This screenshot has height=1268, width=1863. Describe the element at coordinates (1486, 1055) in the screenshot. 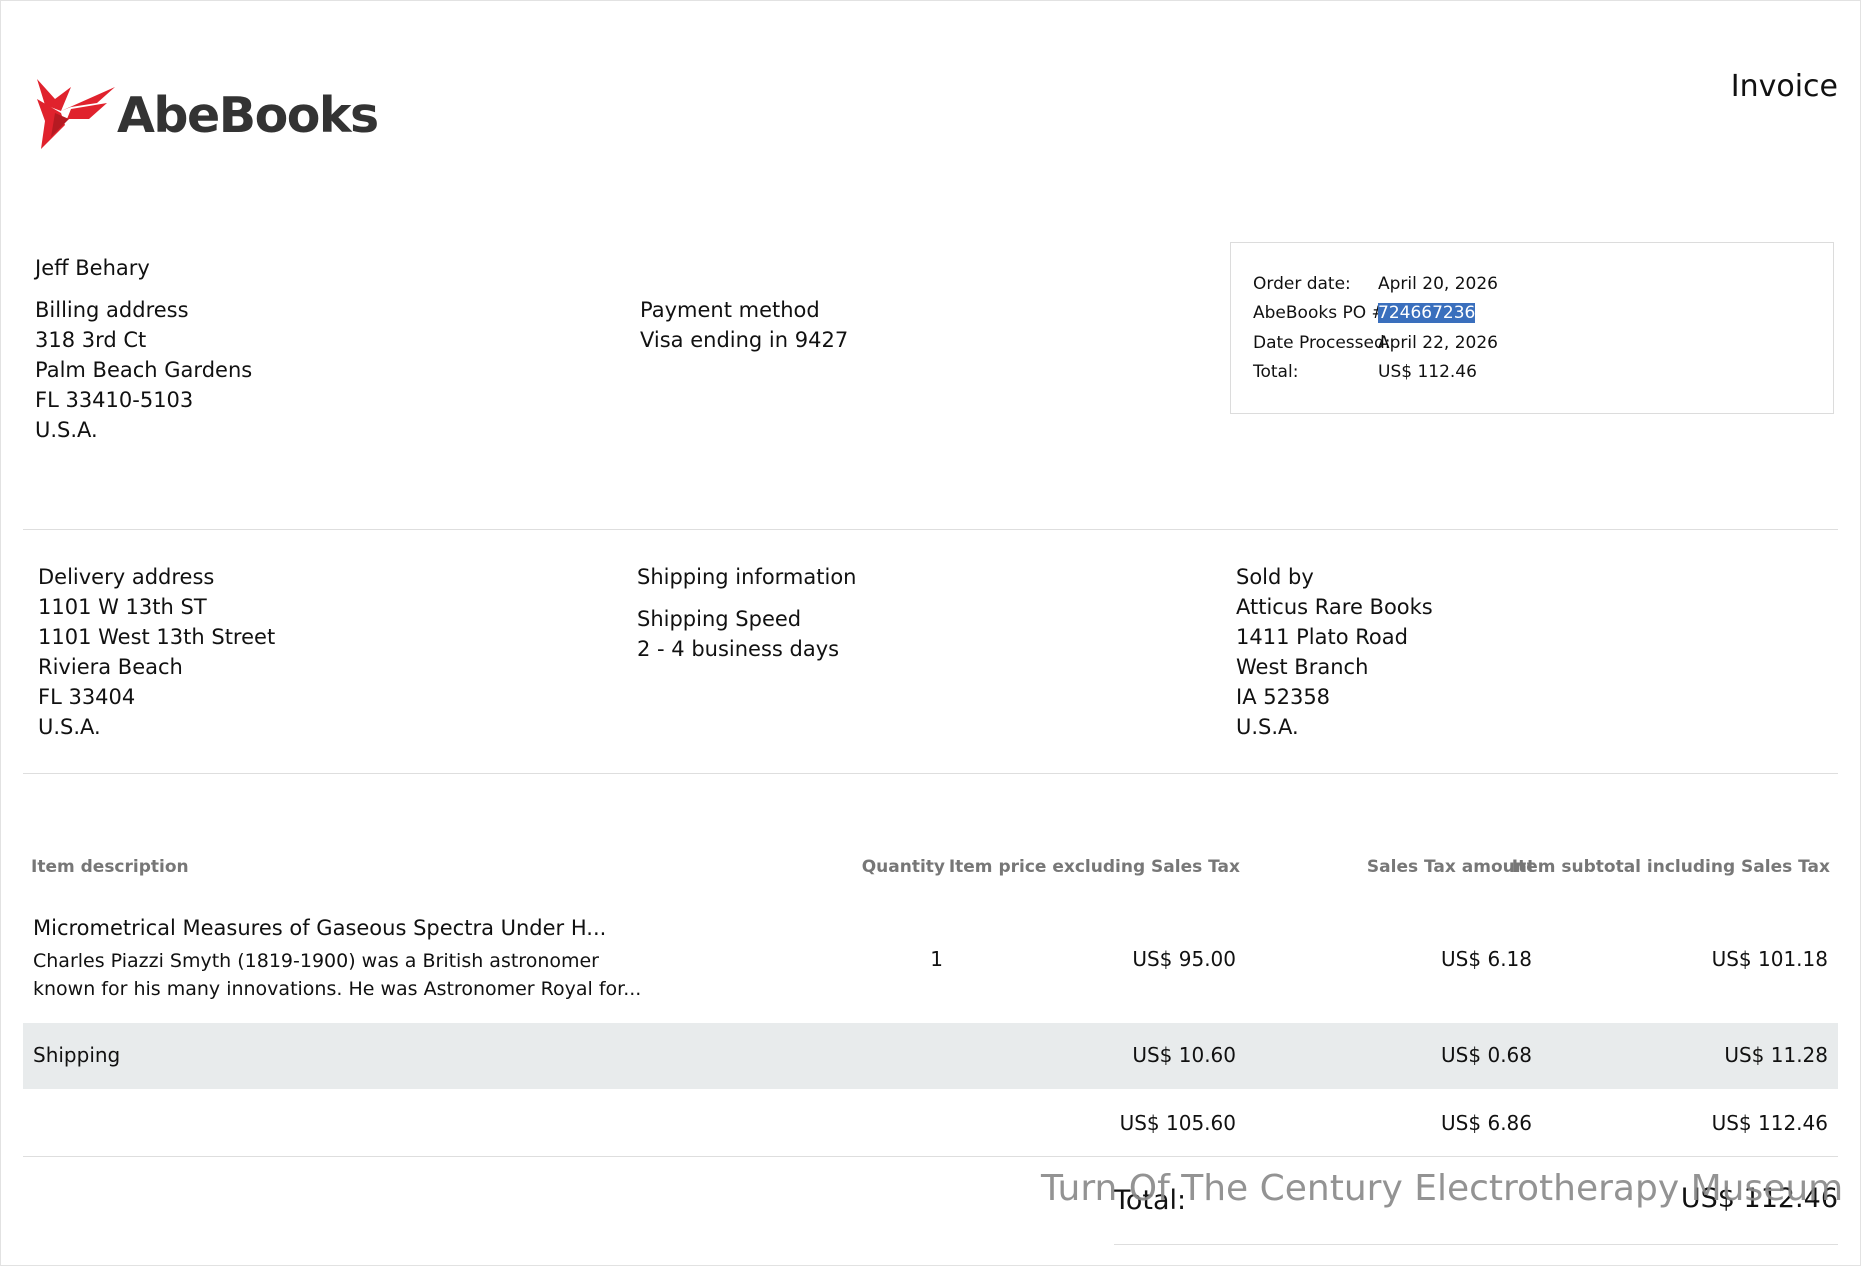

I see `shipping-tax: US$ 0.68` at that location.